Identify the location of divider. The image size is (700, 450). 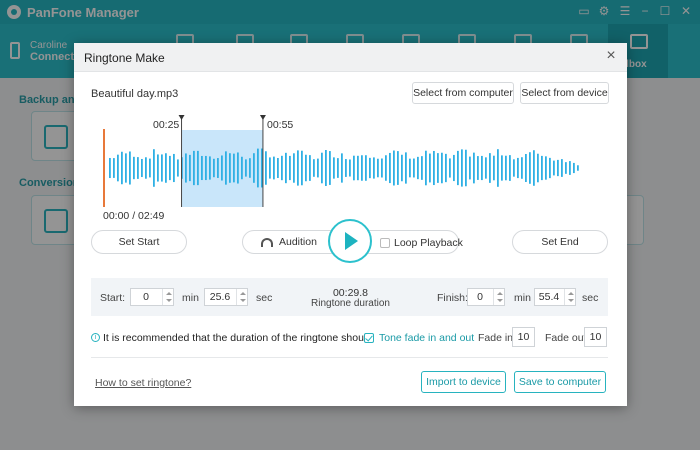
(349, 357).